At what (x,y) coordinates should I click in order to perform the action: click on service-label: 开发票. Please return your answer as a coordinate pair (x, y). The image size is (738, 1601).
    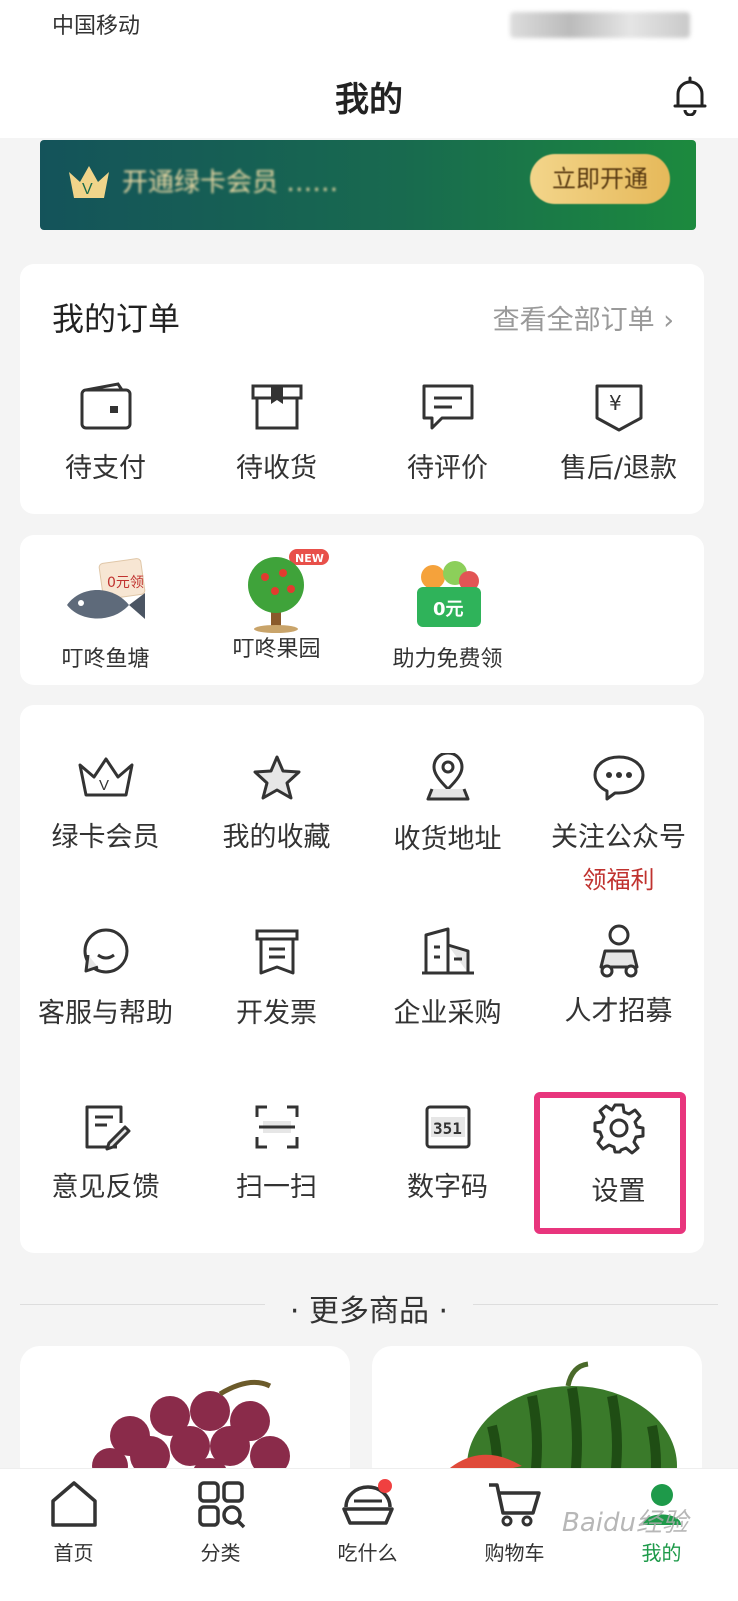
    Looking at the image, I should click on (276, 1013).